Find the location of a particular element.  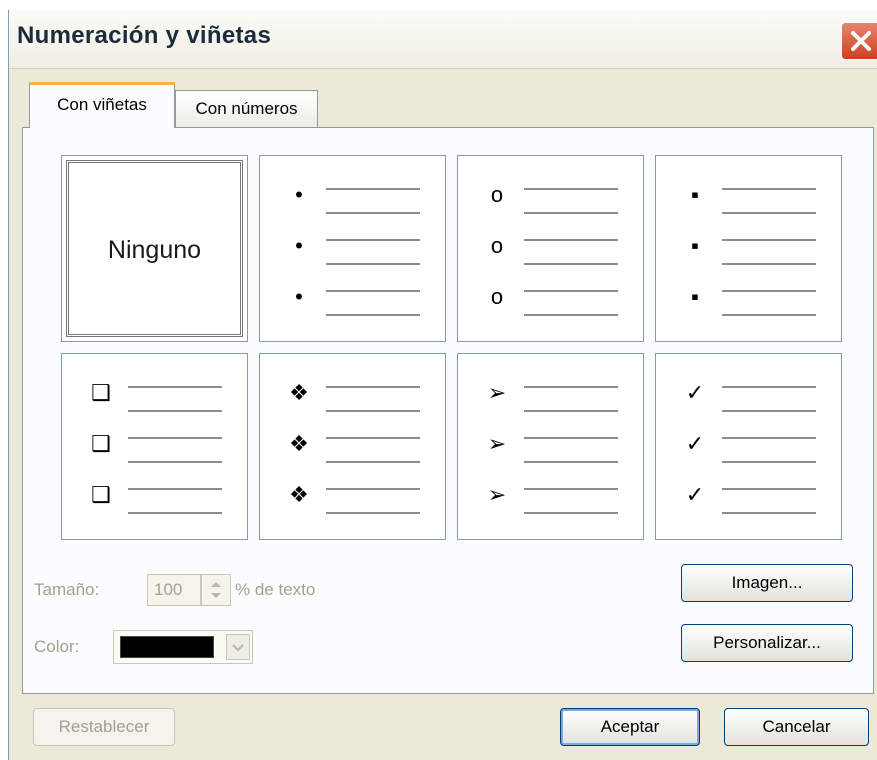

size-input: 100 is located at coordinates (174, 590).